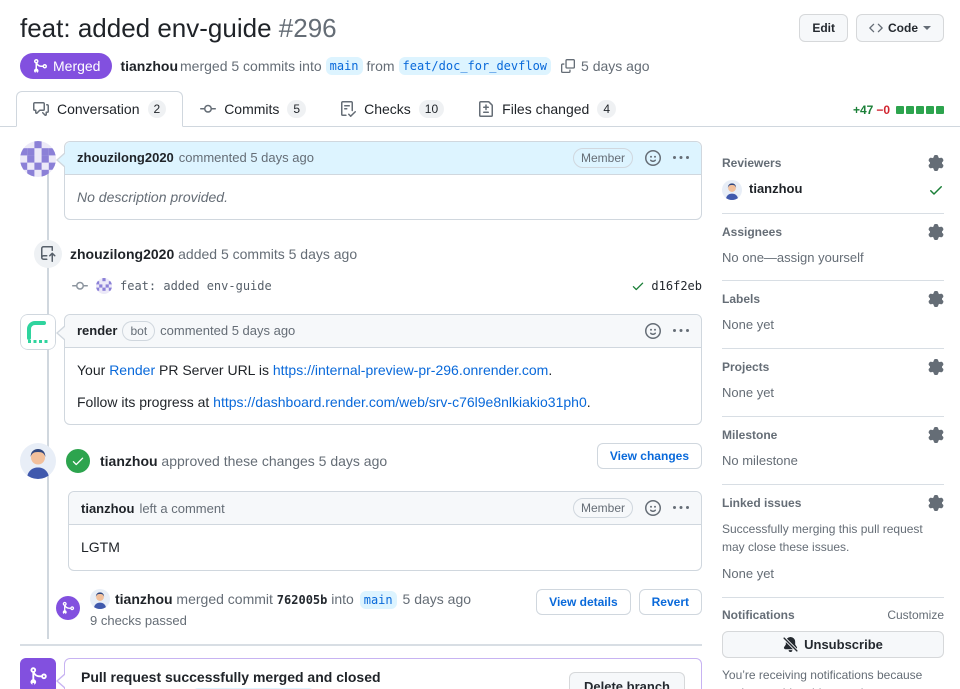 The image size is (960, 689). I want to click on reviewer-avatar, so click(732, 189).